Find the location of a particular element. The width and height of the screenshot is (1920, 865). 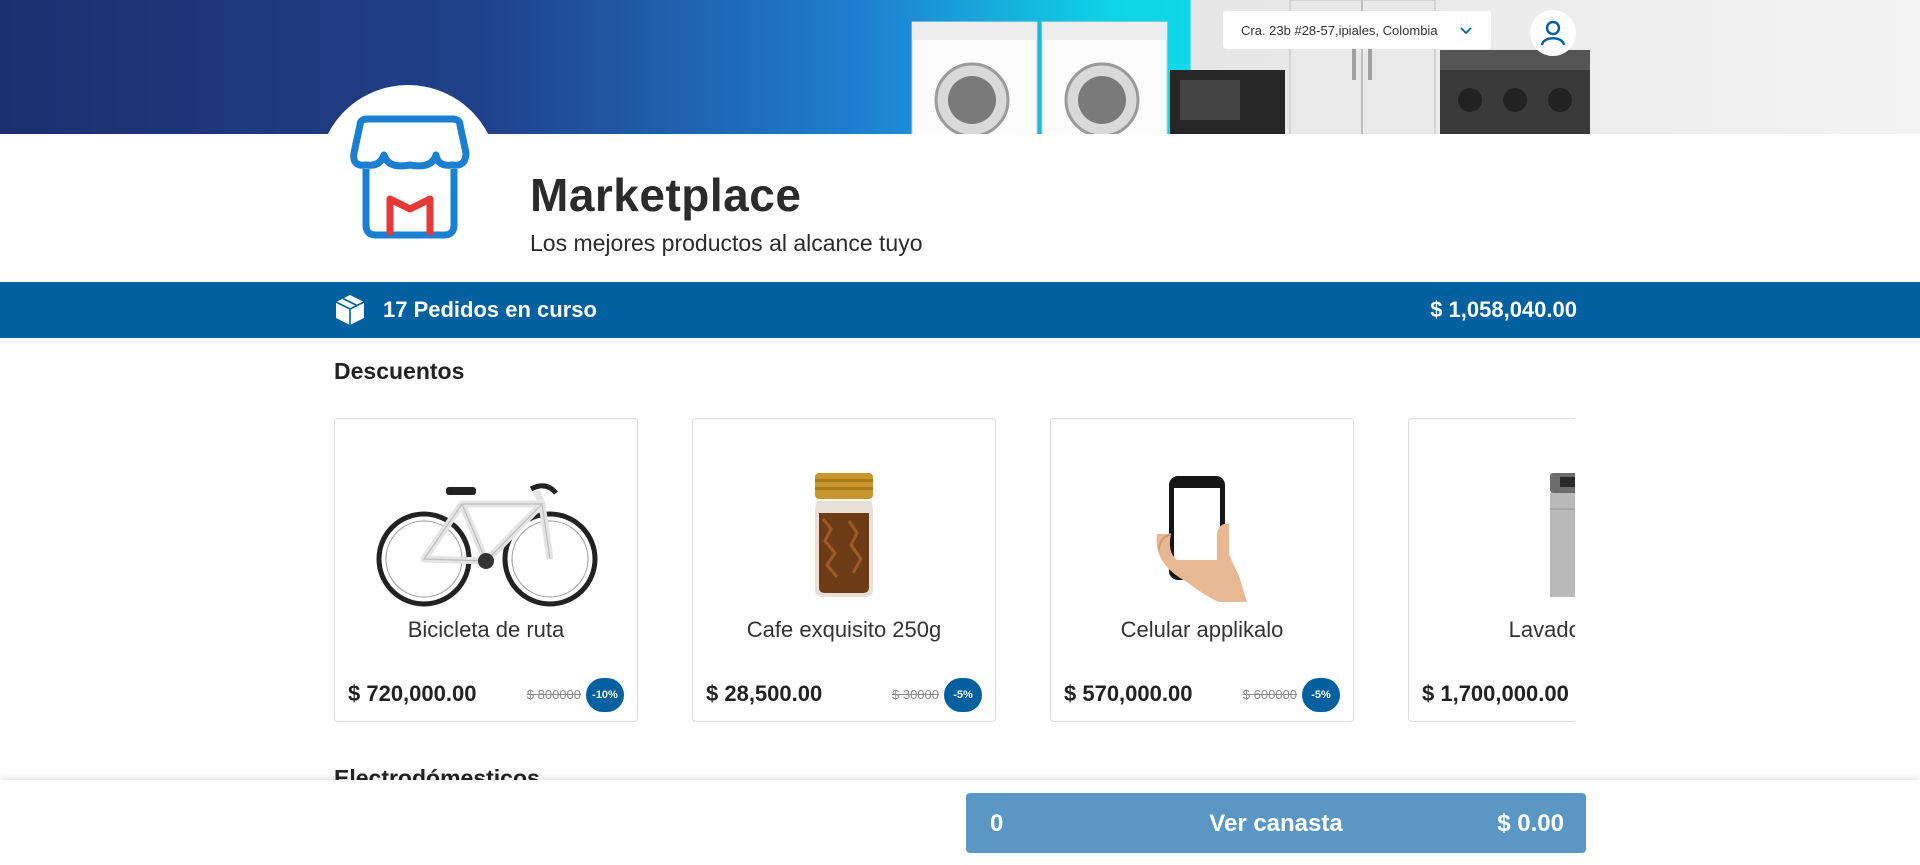

store-subtitle: Los mejores productos al alcance tuyo is located at coordinates (726, 243).